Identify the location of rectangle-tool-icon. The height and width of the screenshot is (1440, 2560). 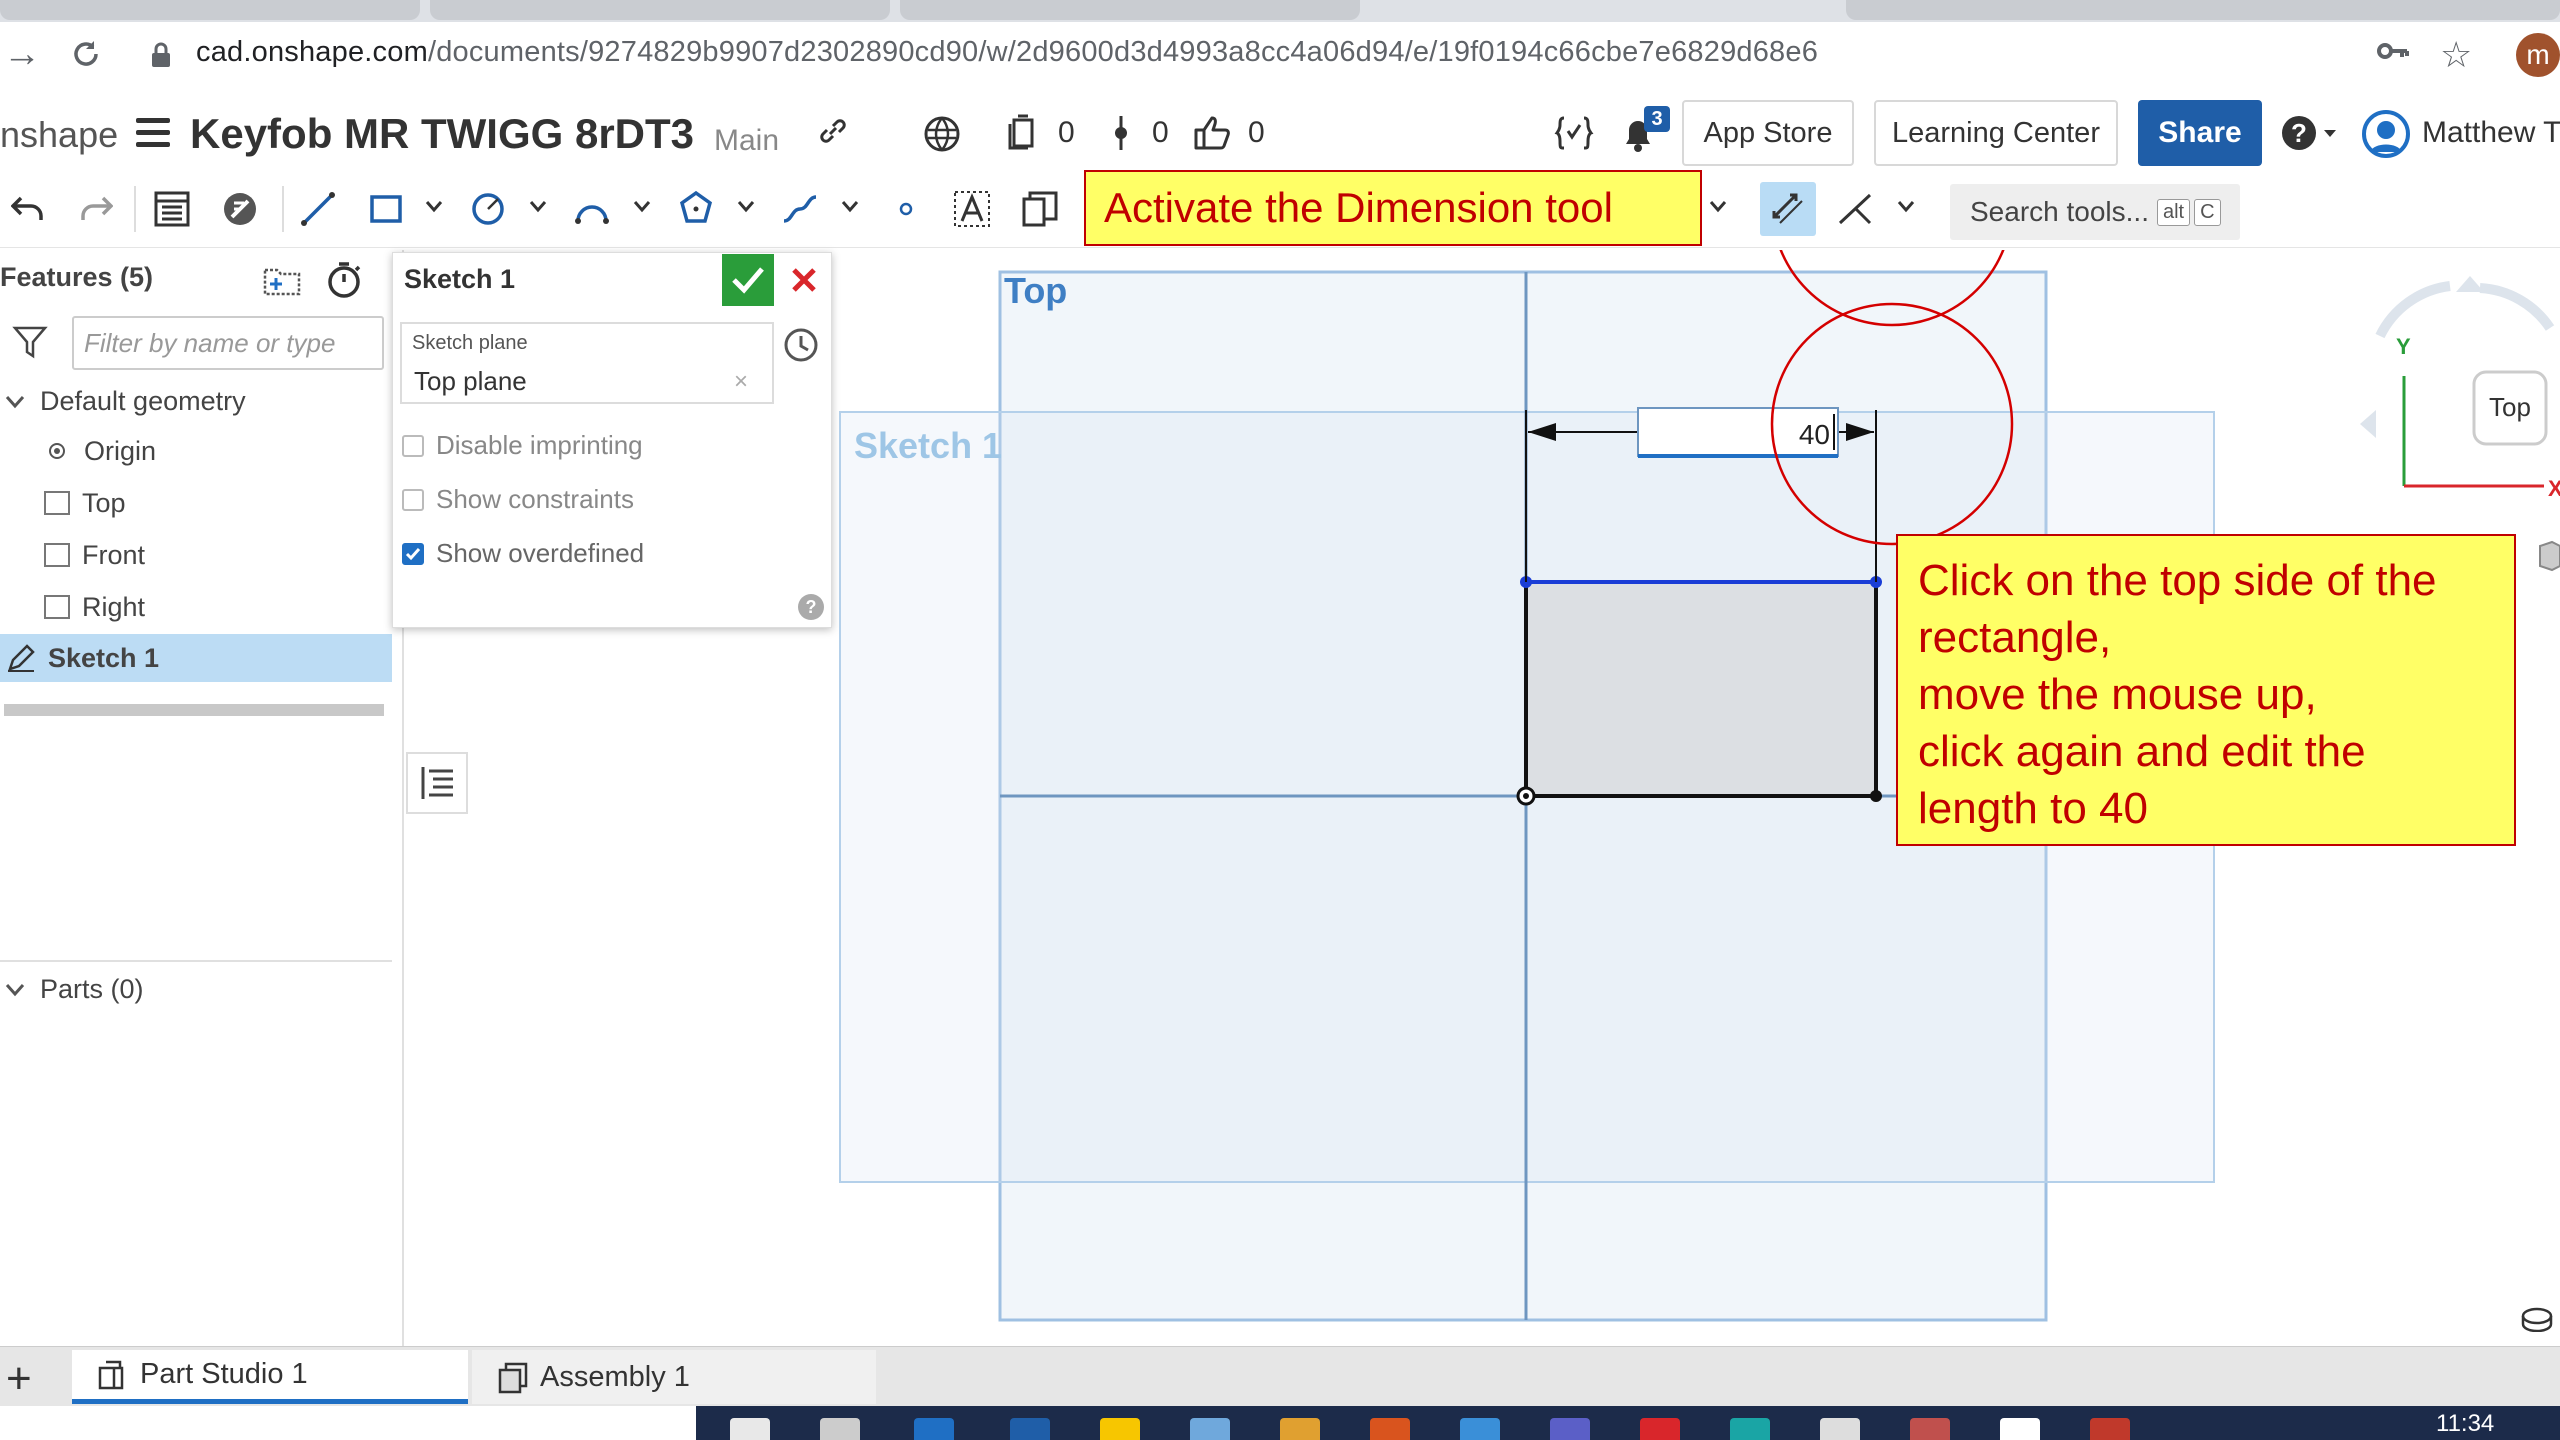
(386, 209).